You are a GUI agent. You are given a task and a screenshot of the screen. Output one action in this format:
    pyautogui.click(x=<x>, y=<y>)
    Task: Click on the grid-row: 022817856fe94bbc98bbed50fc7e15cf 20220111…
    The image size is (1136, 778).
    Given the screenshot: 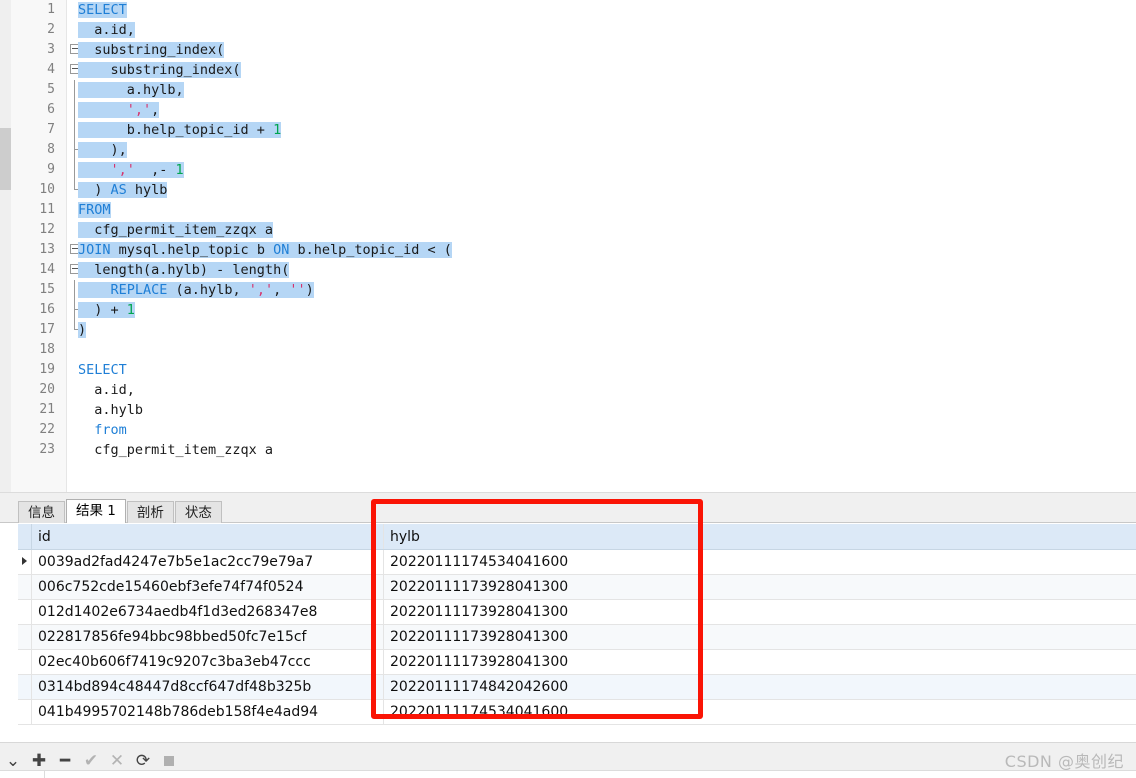 What is the action you would take?
    pyautogui.click(x=577, y=637)
    